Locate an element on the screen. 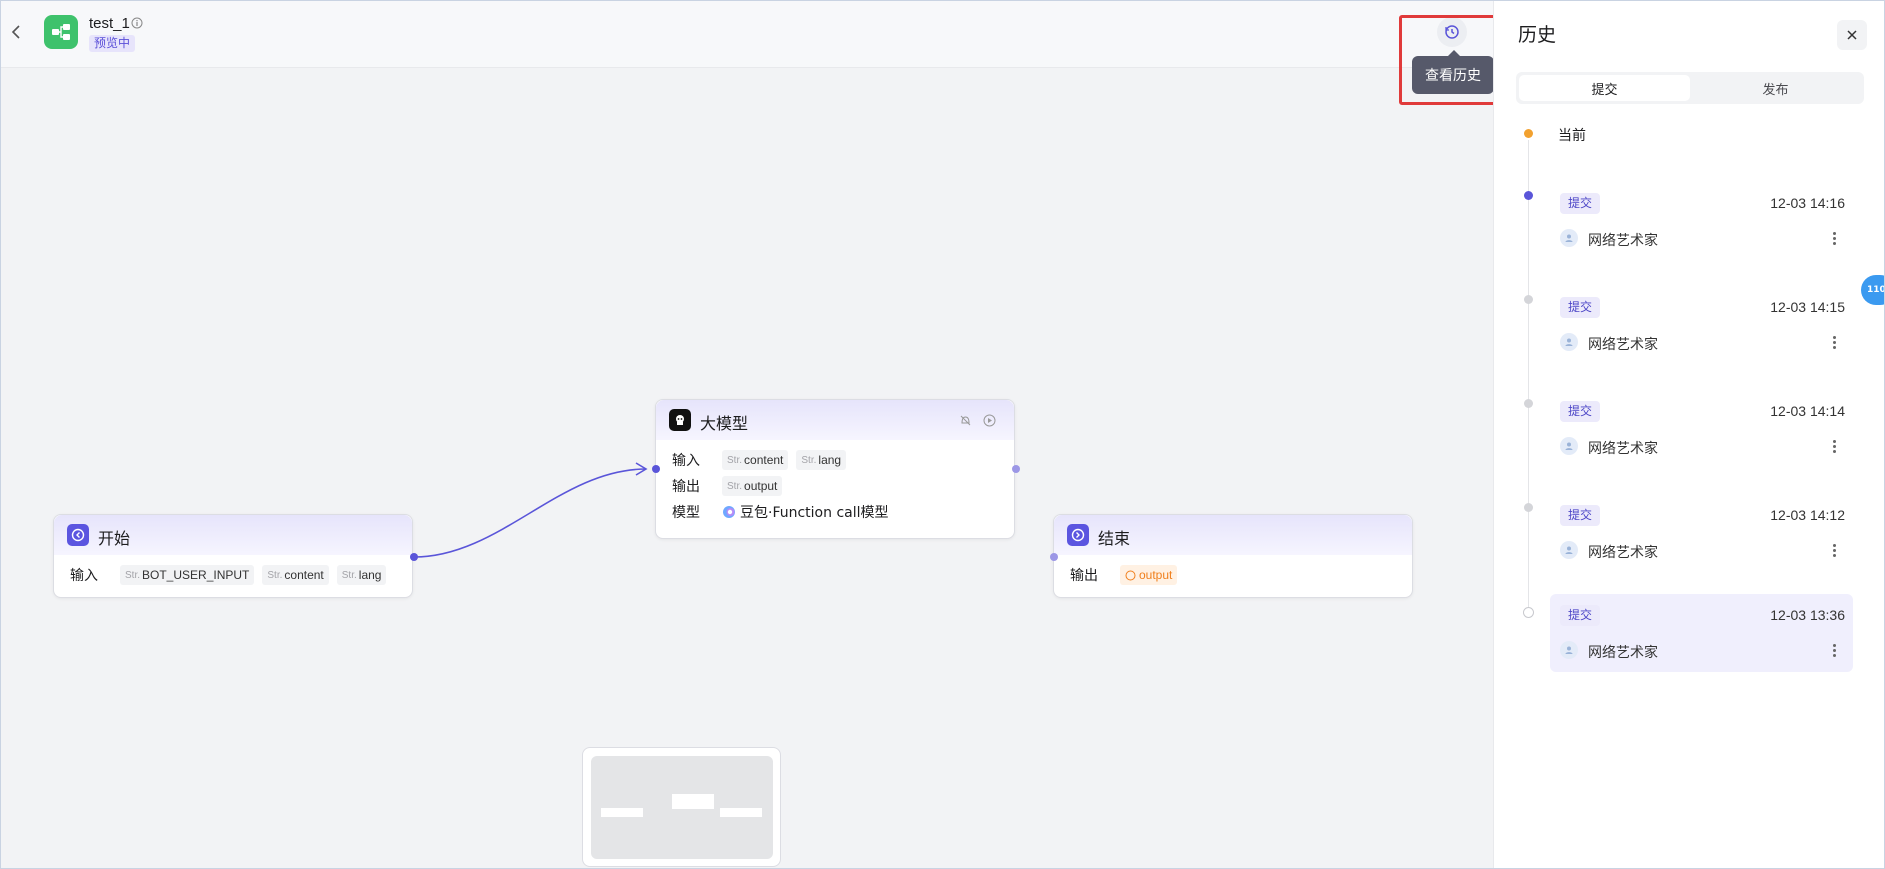 Image resolution: width=1885 pixels, height=869 pixels. node-title: 结束 is located at coordinates (1114, 538).